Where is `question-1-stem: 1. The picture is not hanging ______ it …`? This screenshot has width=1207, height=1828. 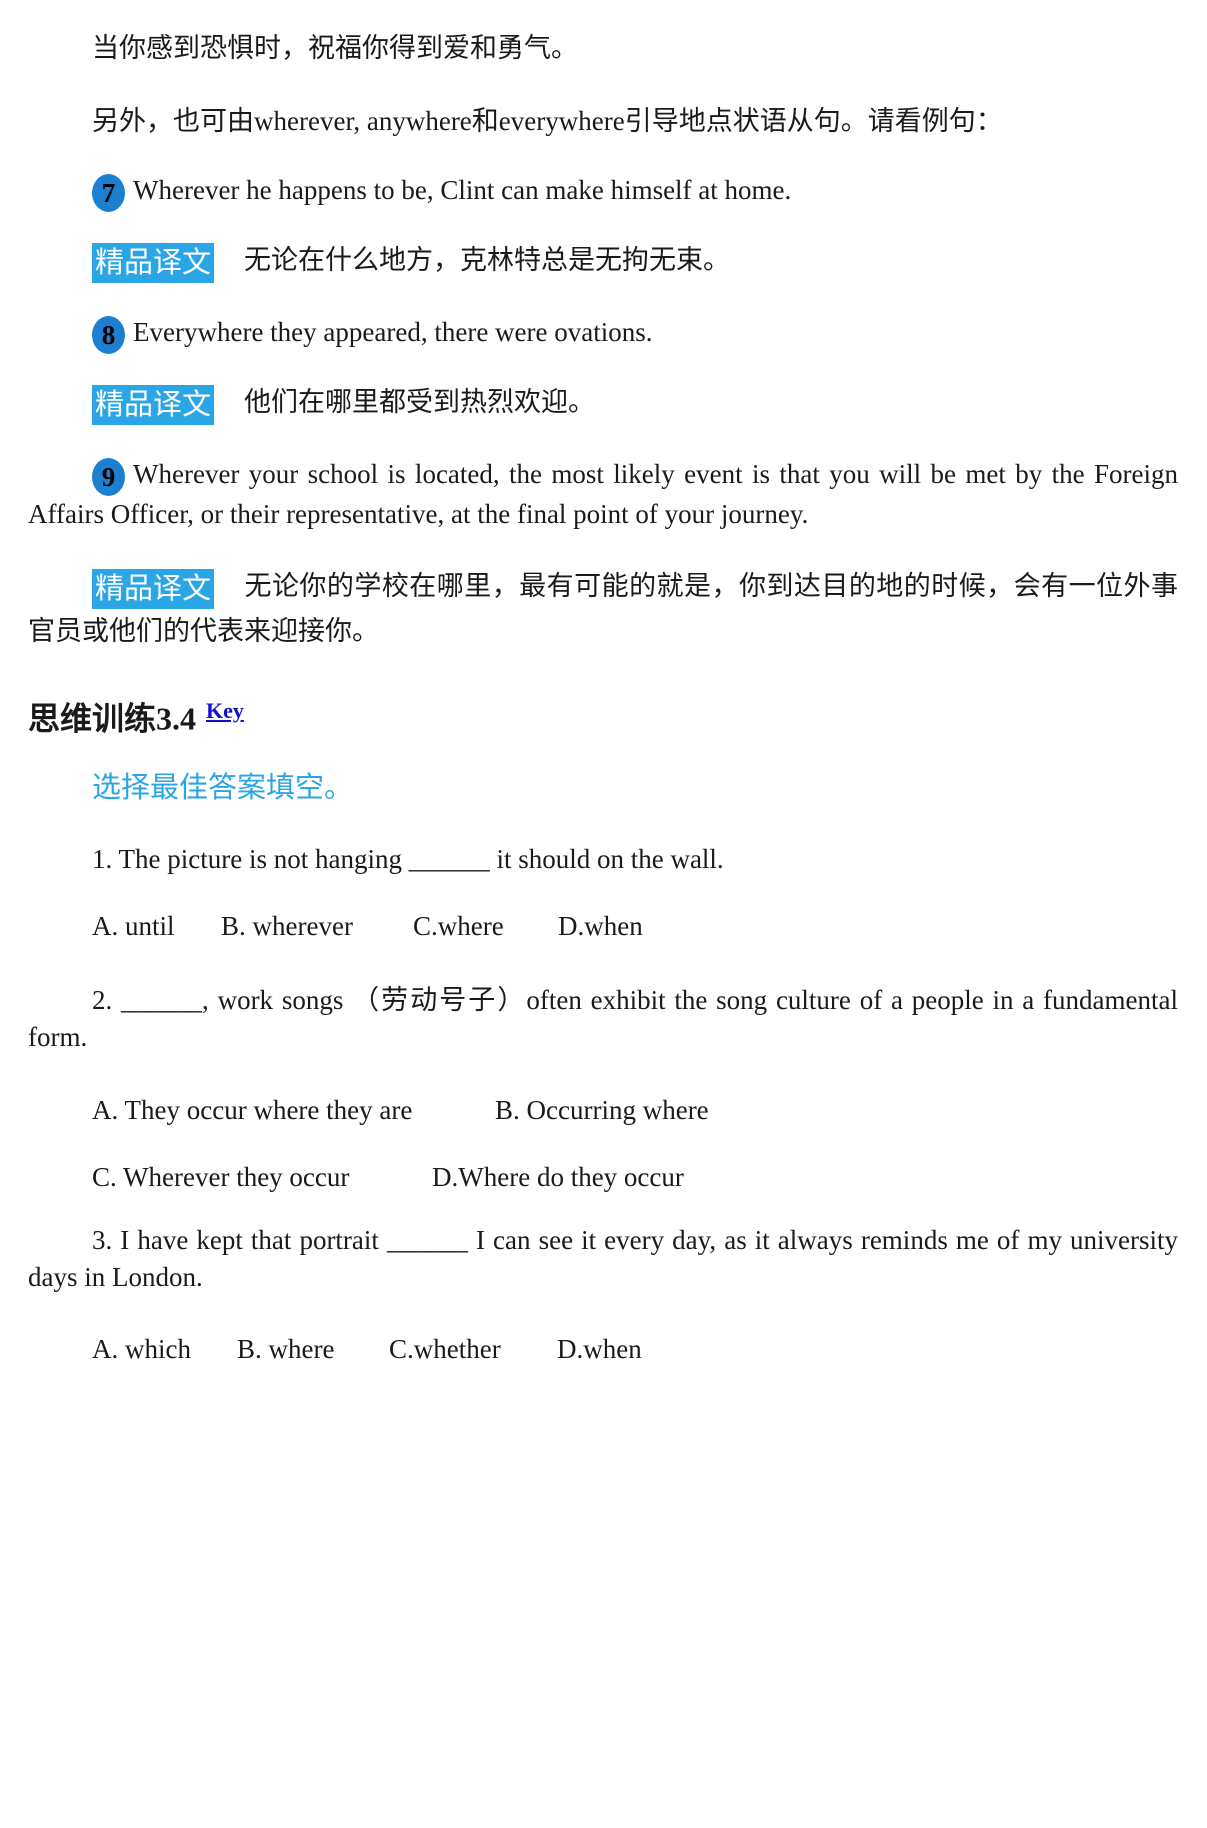 question-1-stem: 1. The picture is not hanging ______ it … is located at coordinates (408, 859).